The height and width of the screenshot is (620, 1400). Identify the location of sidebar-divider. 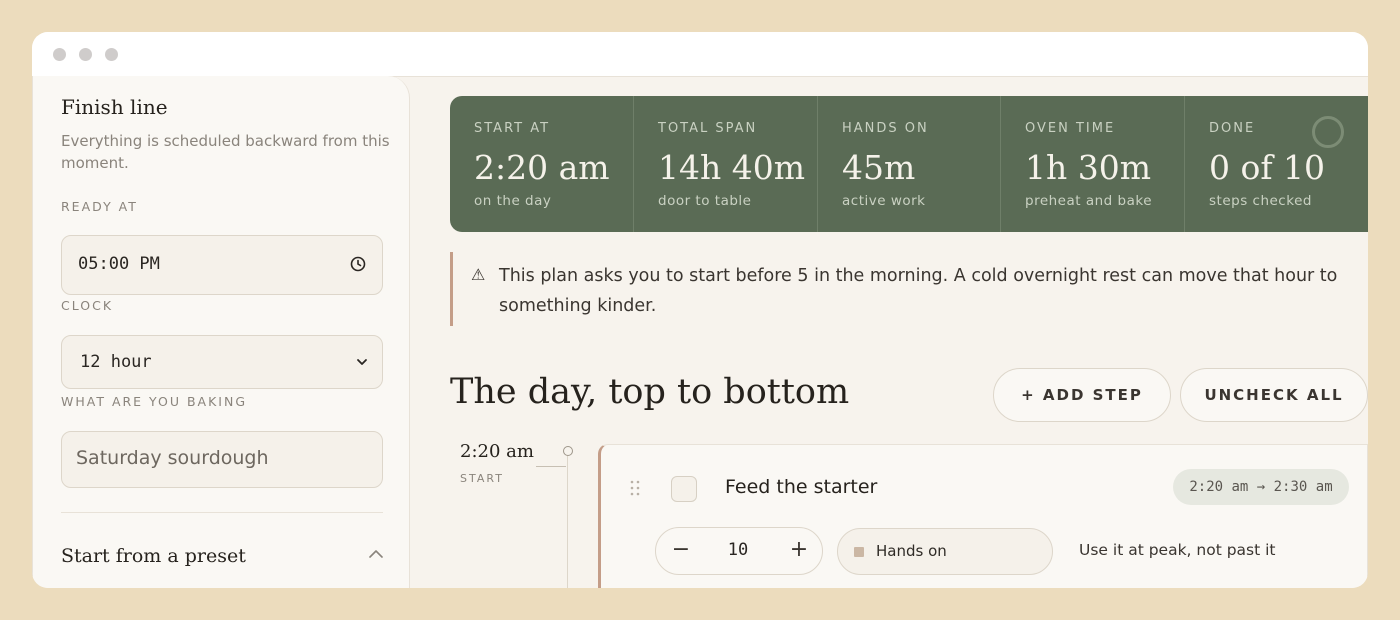
(222, 512).